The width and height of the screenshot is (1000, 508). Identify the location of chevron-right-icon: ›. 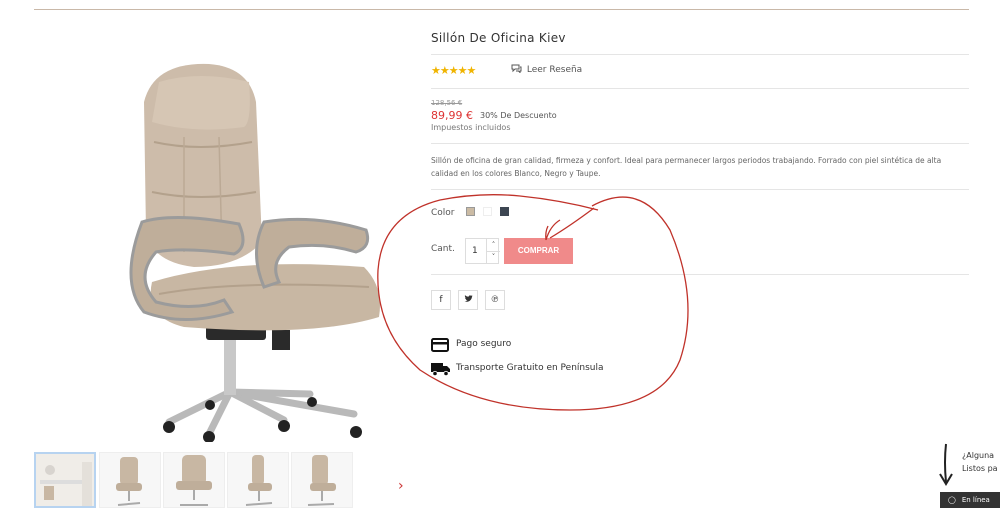
(401, 486).